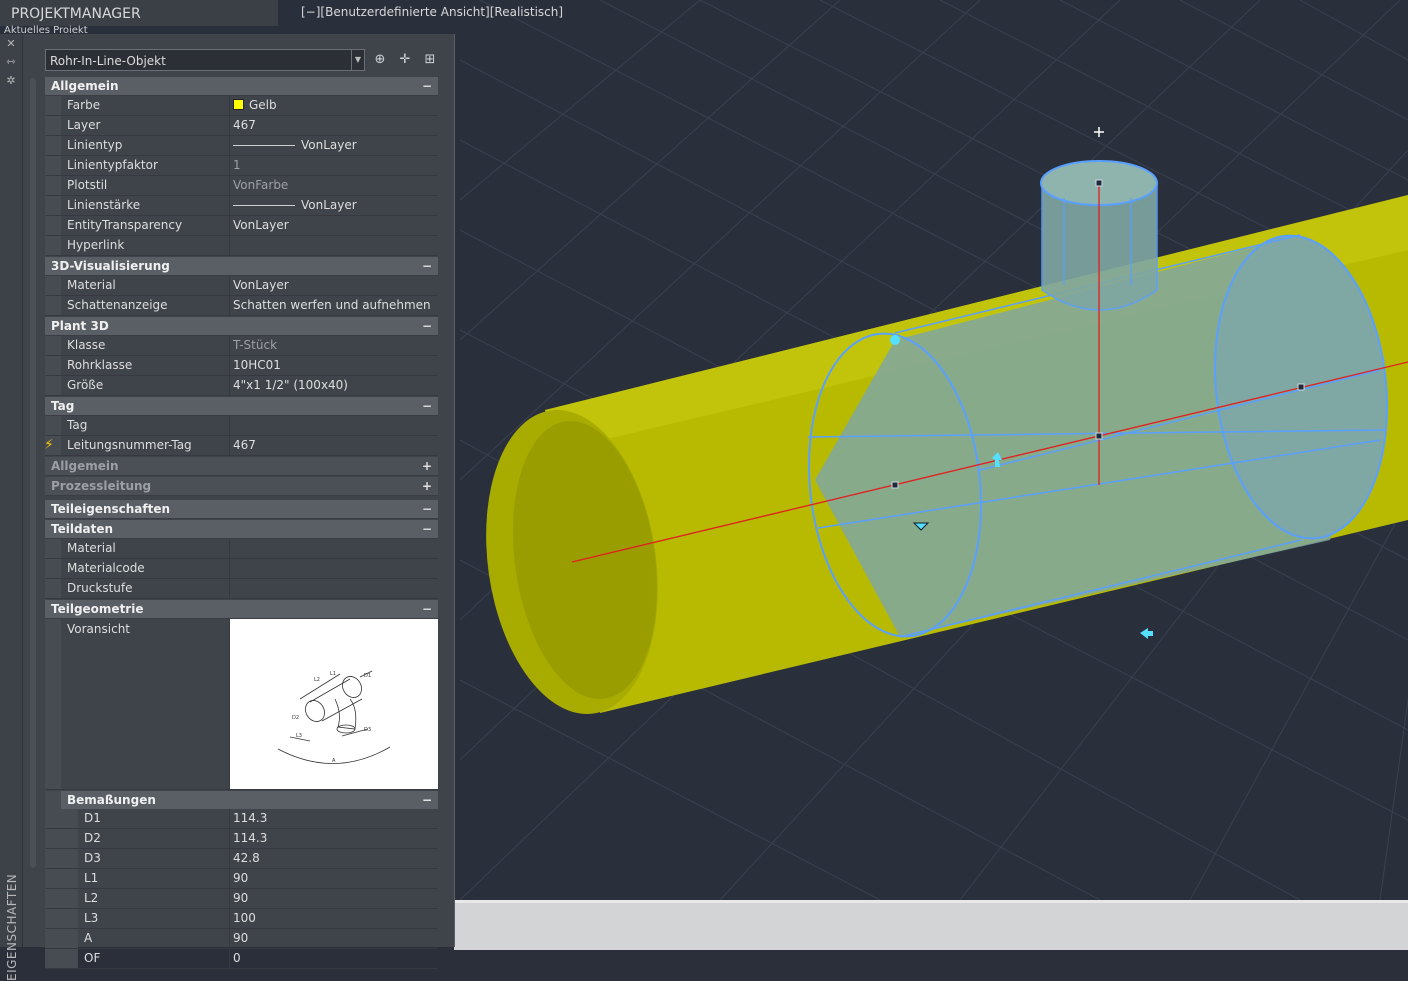 The height and width of the screenshot is (981, 1408). I want to click on prop-row-teil-material: Material, so click(241, 549).